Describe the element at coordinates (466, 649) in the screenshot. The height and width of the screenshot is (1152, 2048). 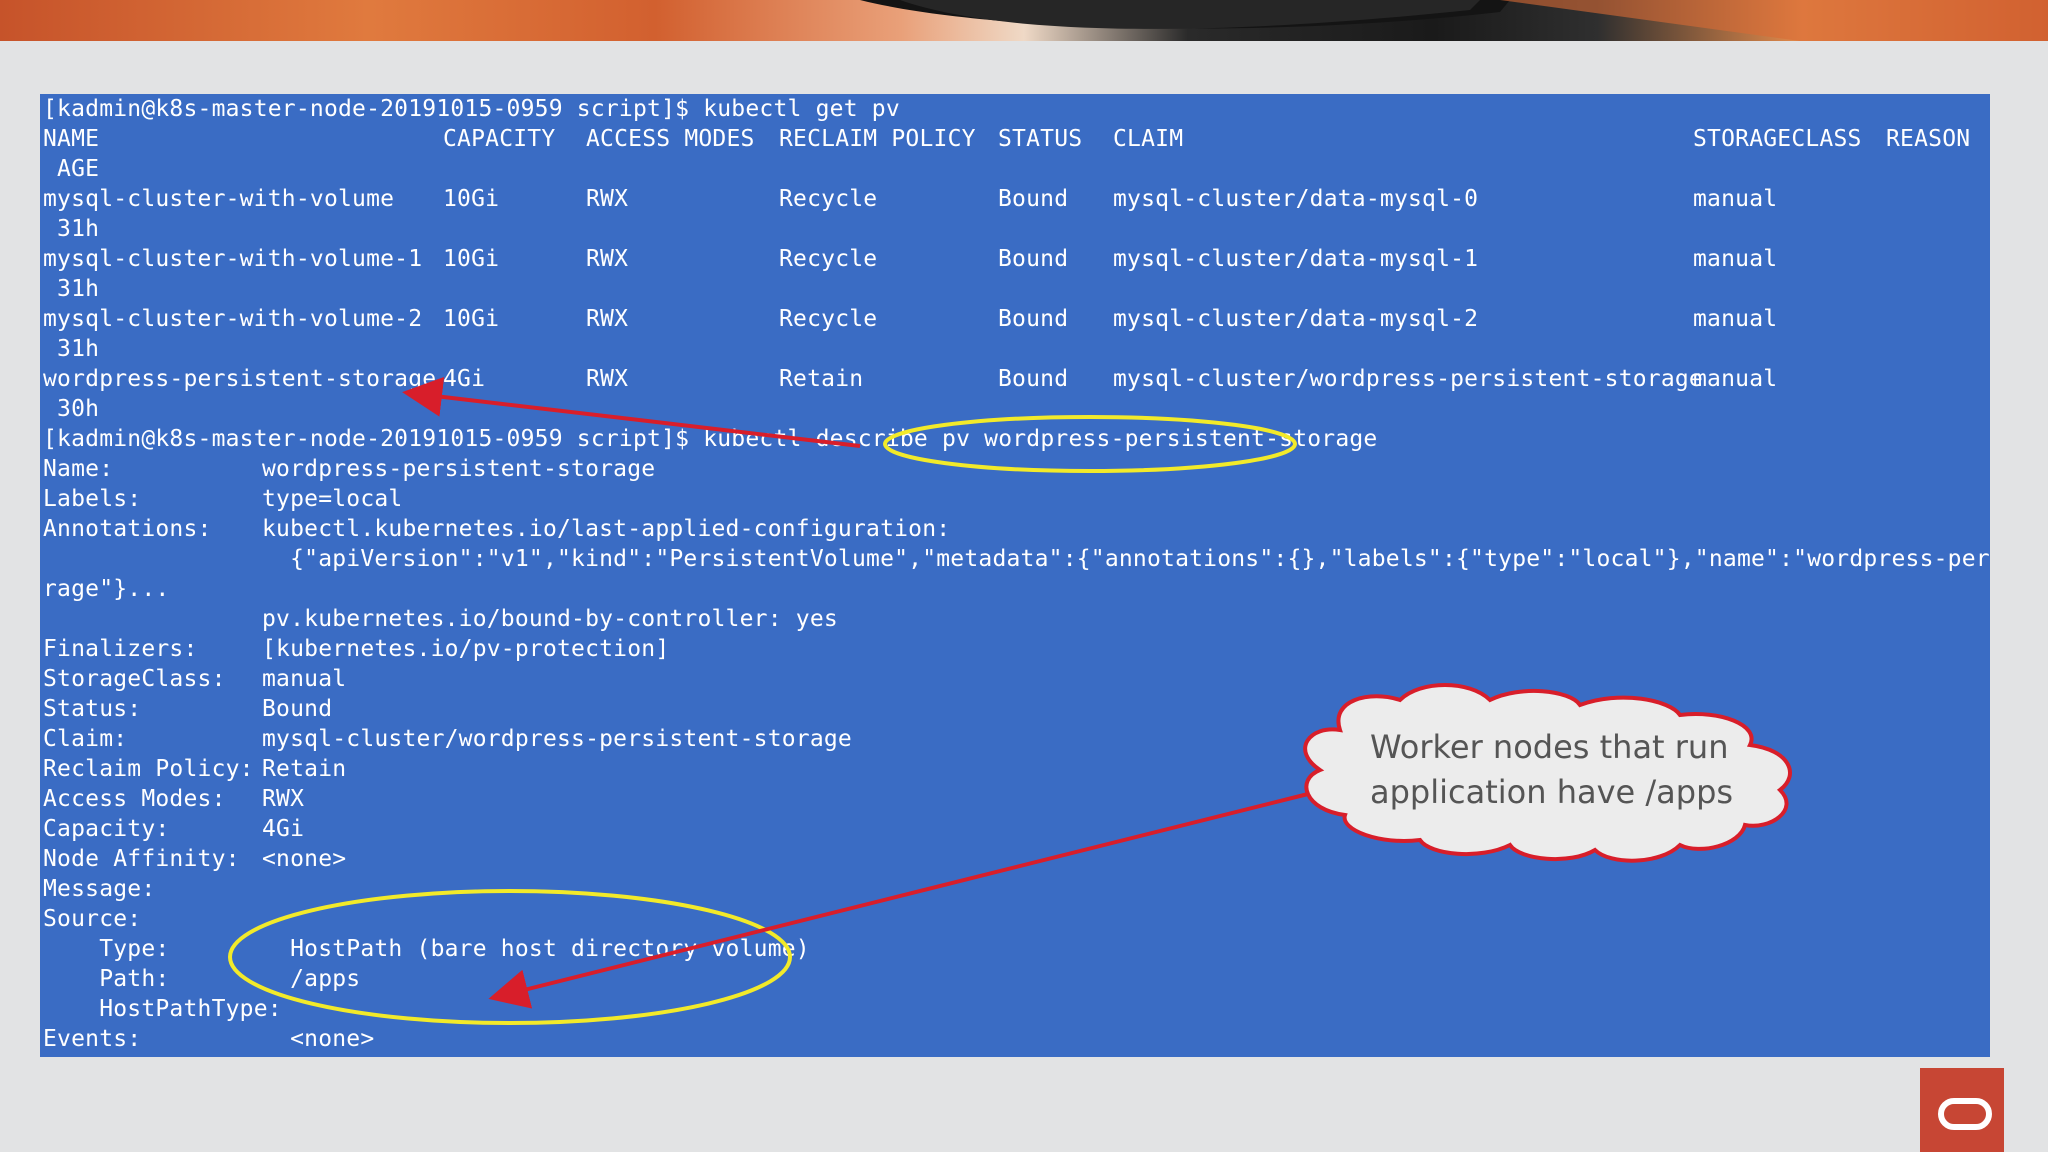
I see `describe-value: [kubernetes.io/pv-protection]` at that location.